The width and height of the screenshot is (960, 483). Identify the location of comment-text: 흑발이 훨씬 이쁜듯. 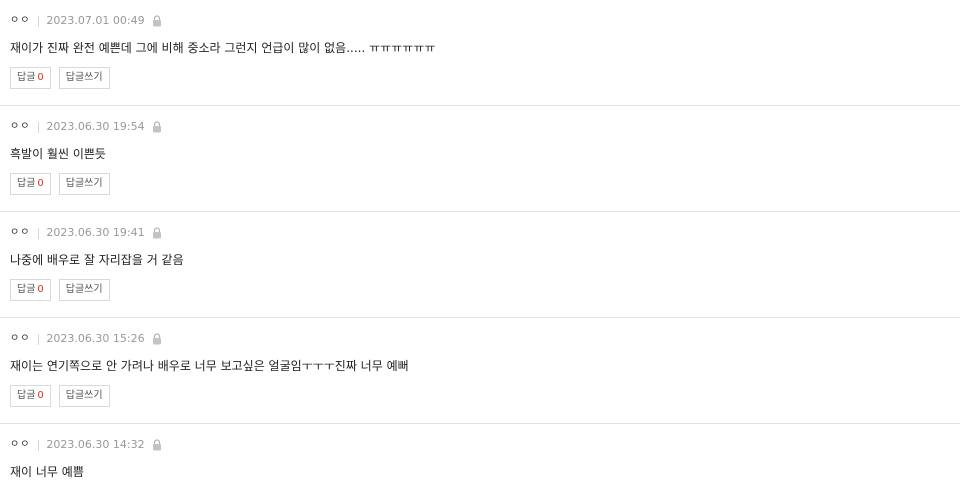
(58, 154).